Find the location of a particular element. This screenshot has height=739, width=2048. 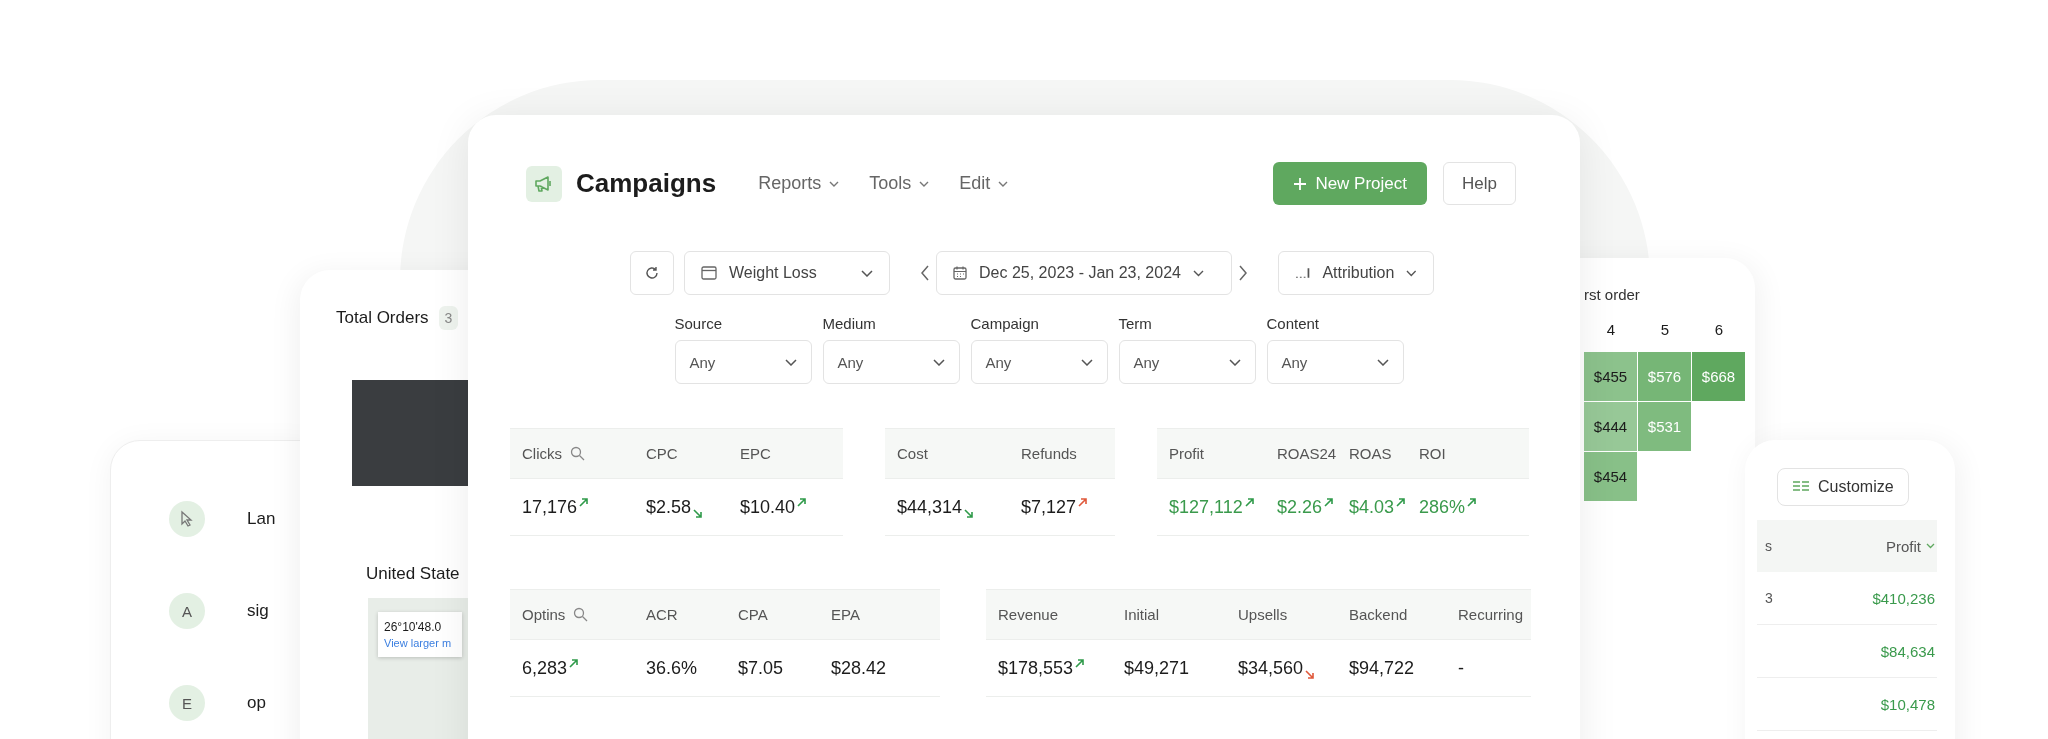

metric-value: $2.58 is located at coordinates (669, 507).